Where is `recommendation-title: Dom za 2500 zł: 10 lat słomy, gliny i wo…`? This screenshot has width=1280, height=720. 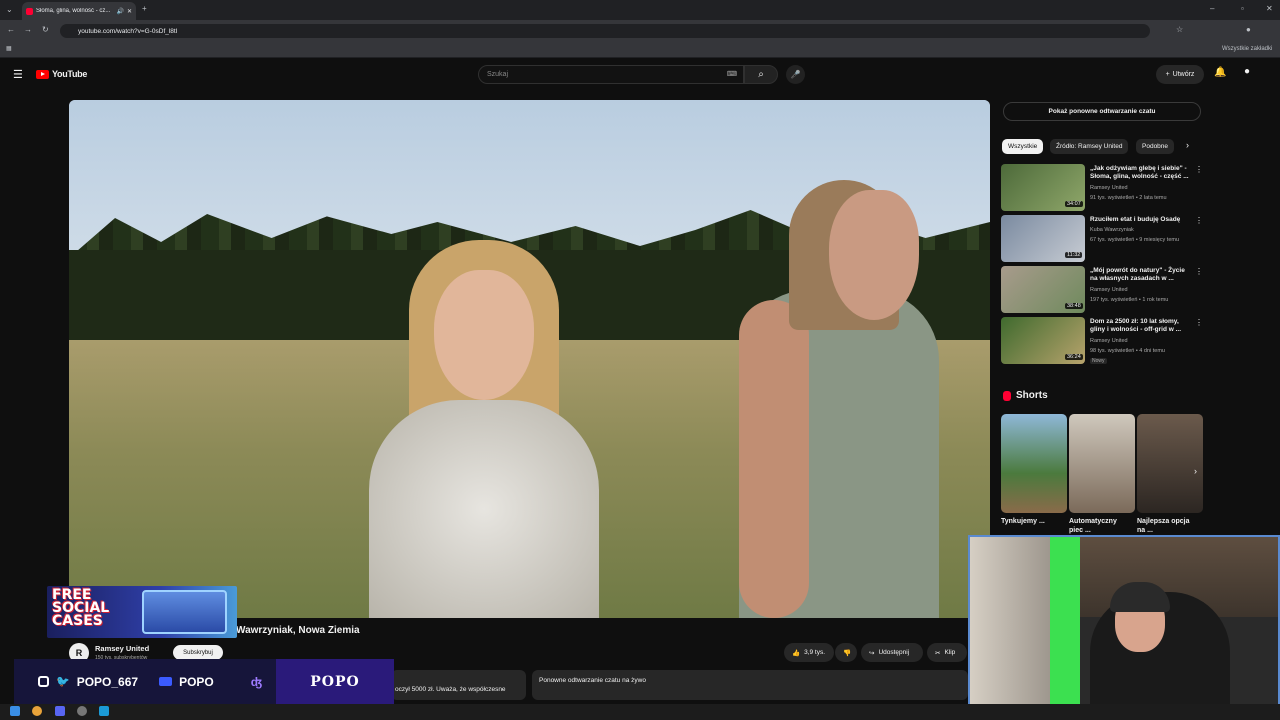
recommendation-title: Dom za 2500 zł: 10 lat słomy, gliny i wo… is located at coordinates (1135, 325).